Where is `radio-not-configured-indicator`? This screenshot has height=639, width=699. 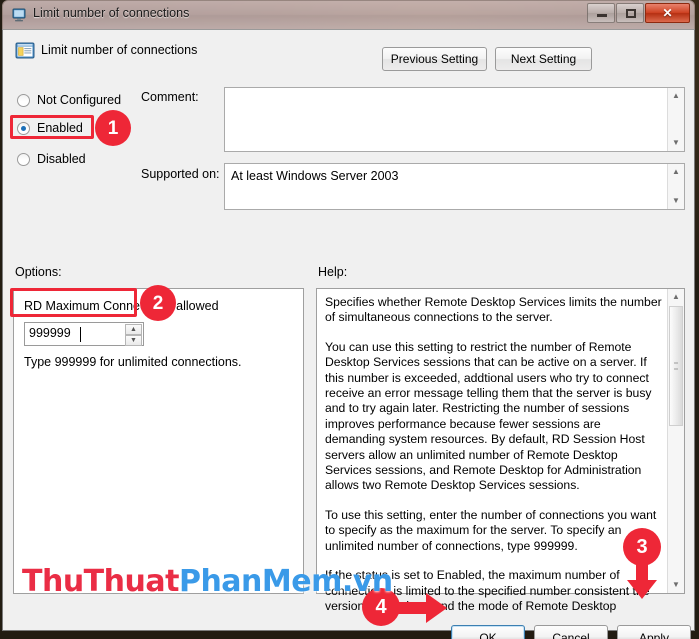 radio-not-configured-indicator is located at coordinates (23, 100).